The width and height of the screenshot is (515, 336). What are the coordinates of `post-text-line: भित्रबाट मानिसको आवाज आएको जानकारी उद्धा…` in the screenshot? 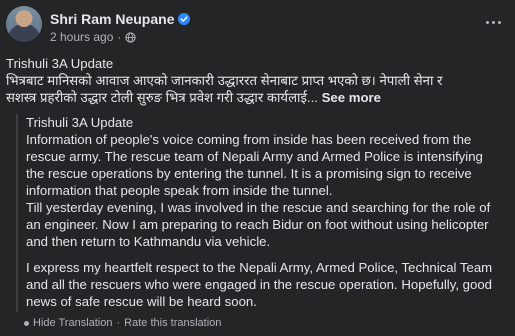 It's located at (224, 80).